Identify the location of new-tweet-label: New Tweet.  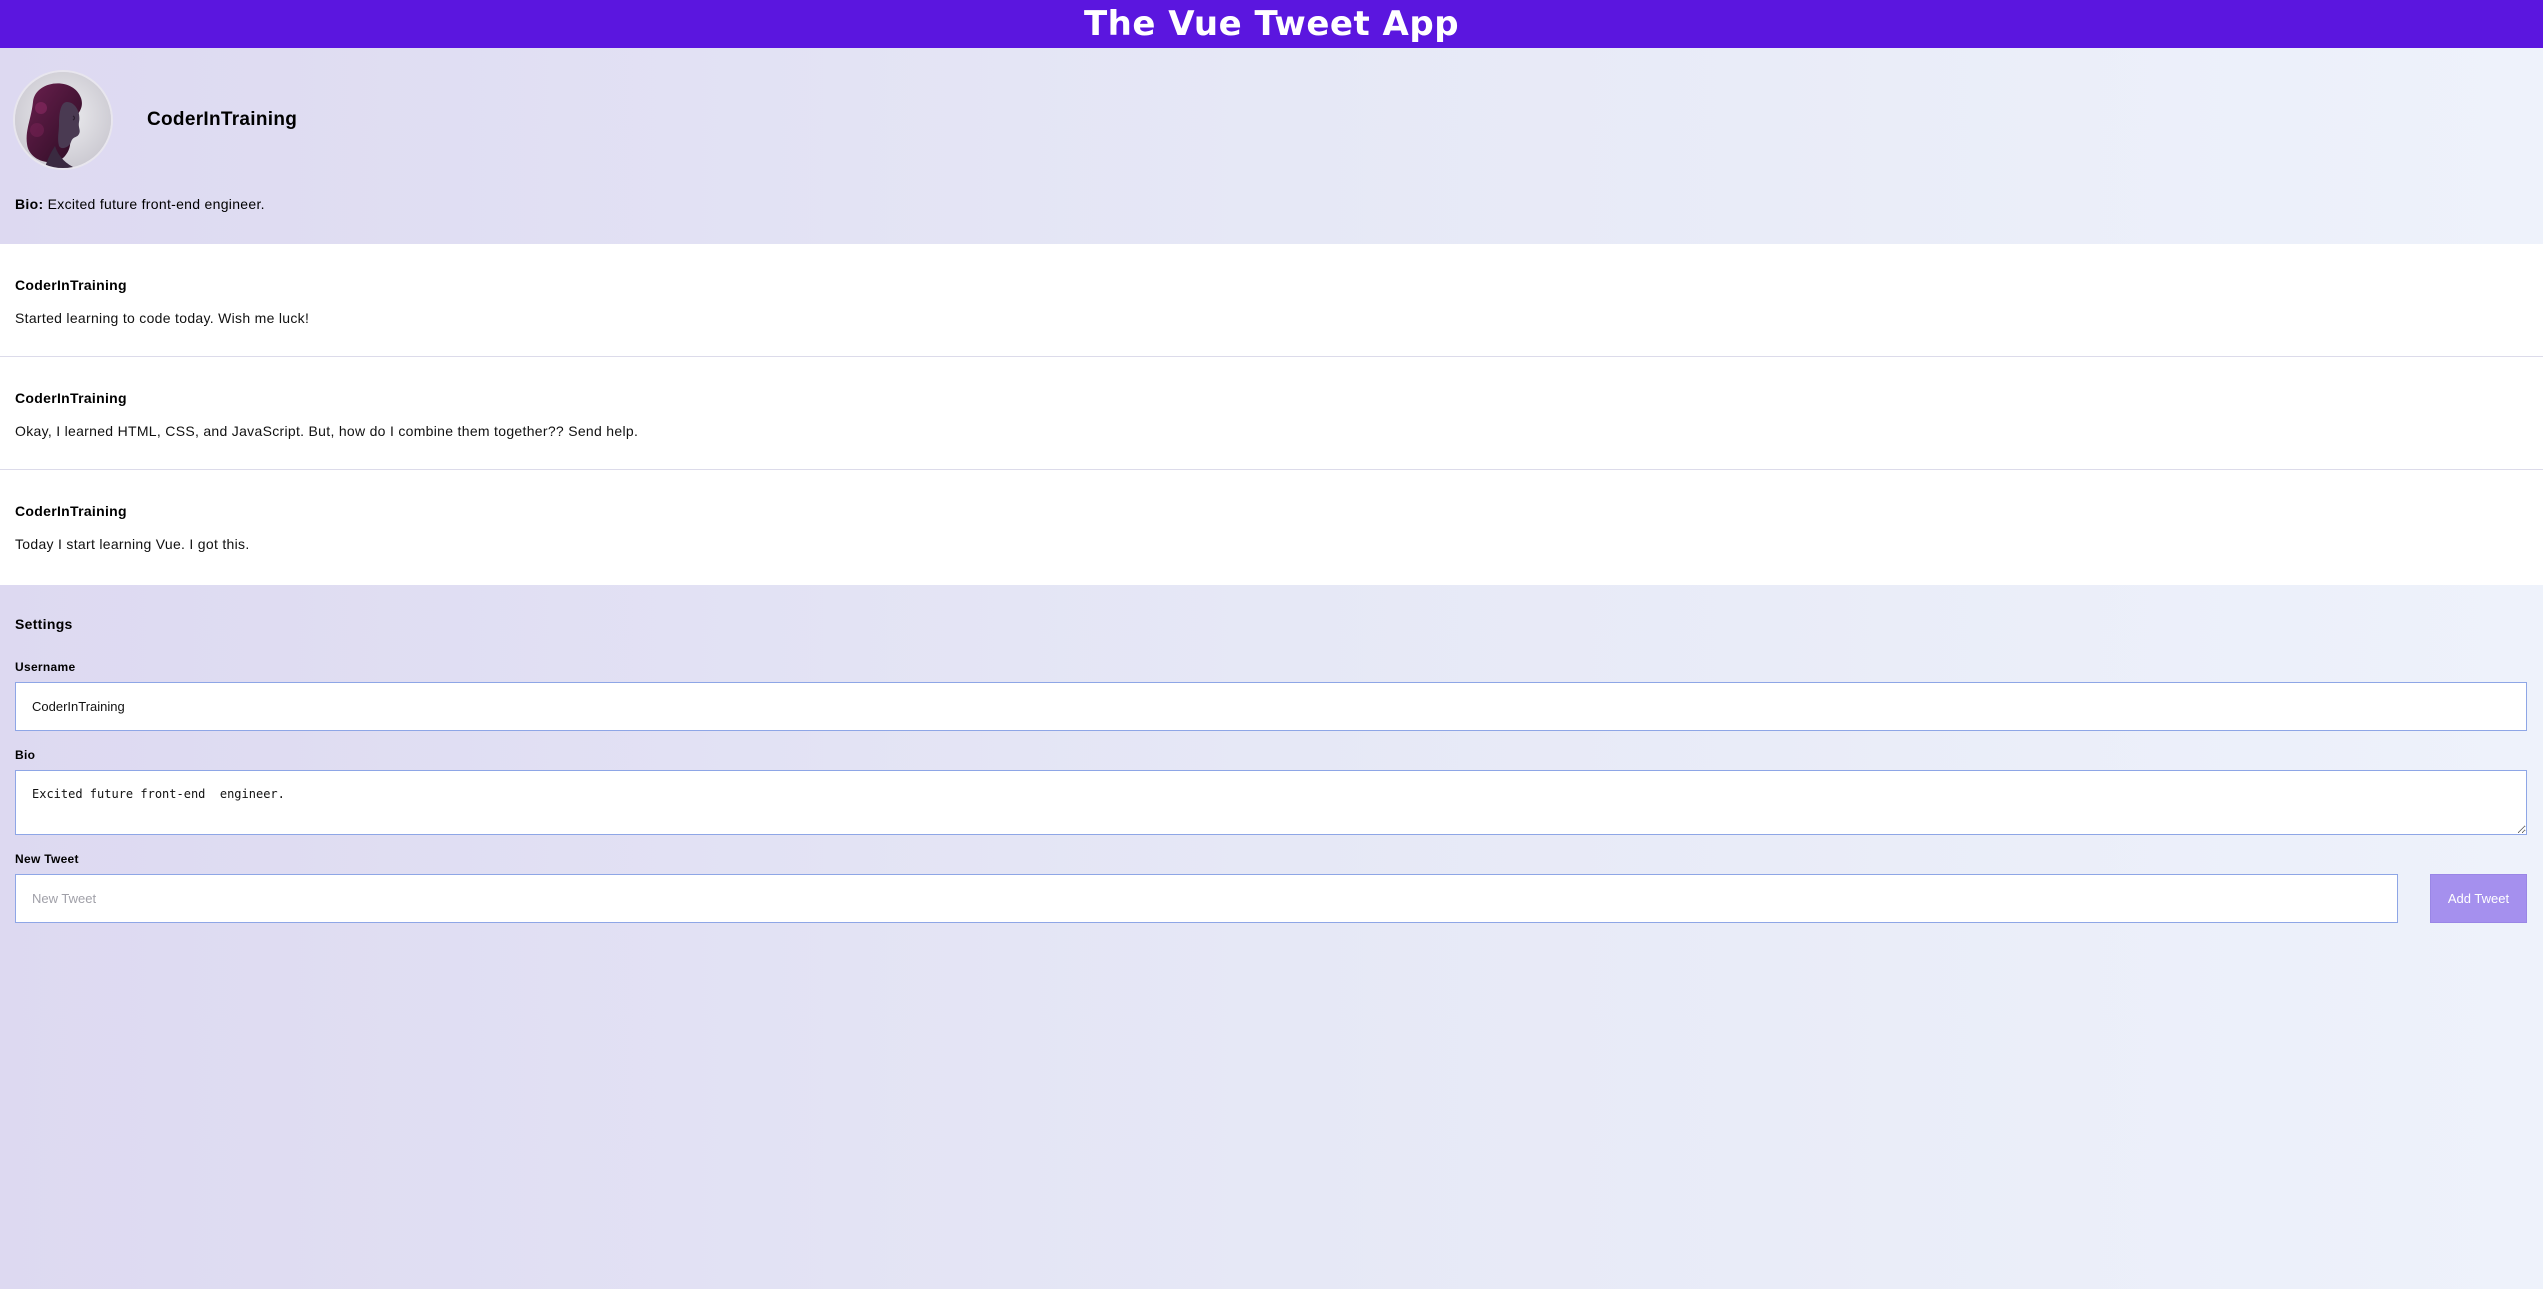
(47, 859).